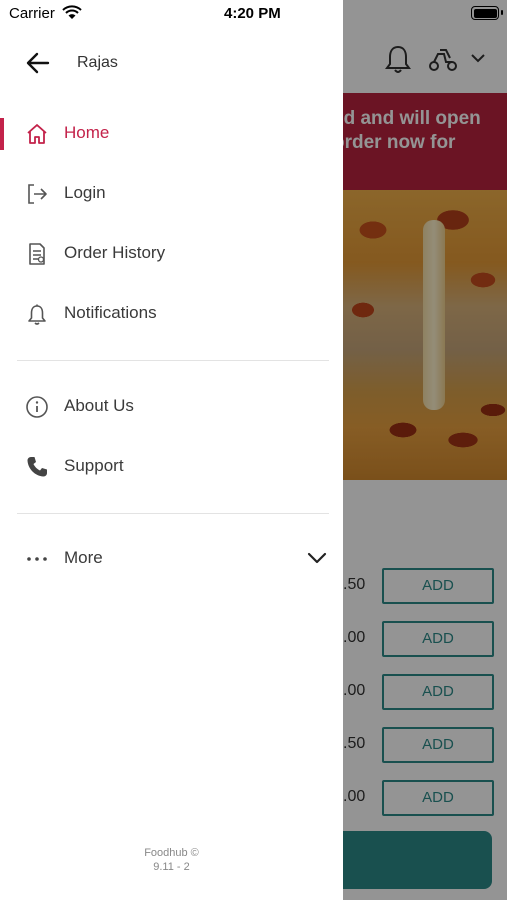  What do you see at coordinates (37, 194) in the screenshot?
I see `login-icon` at bounding box center [37, 194].